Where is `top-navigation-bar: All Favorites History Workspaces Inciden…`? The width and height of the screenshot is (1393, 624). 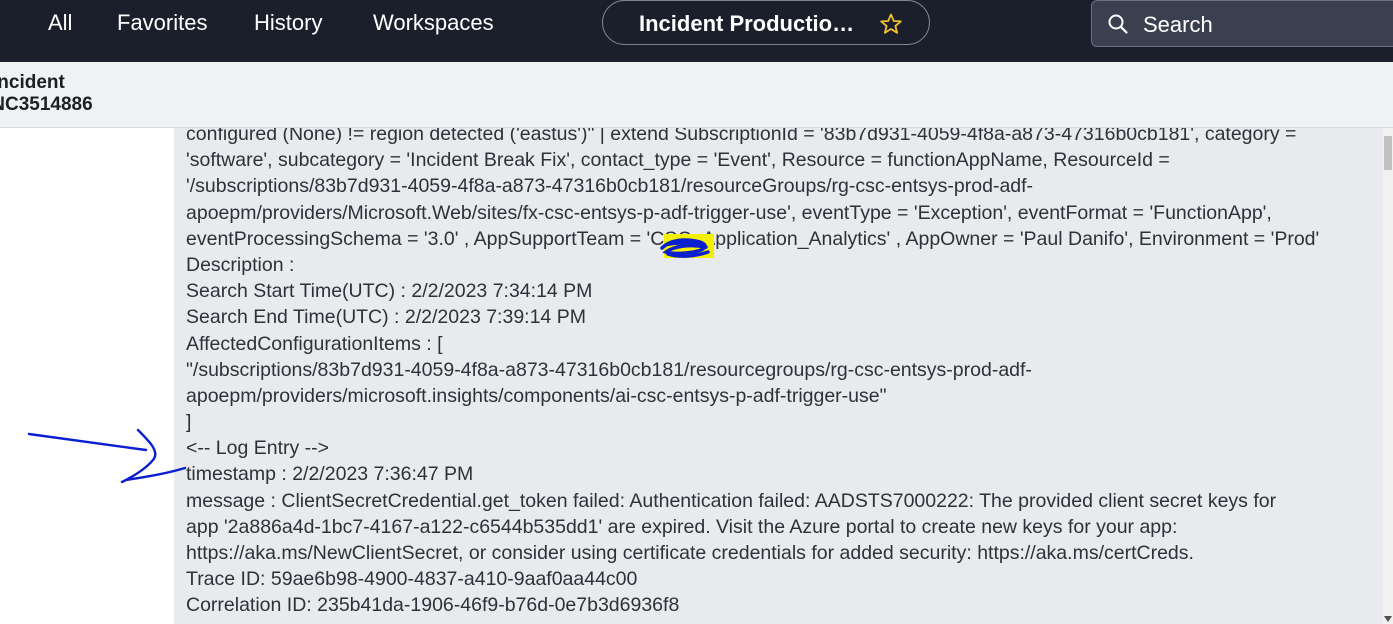
top-navigation-bar: All Favorites History Workspaces Inciden… is located at coordinates (696, 31).